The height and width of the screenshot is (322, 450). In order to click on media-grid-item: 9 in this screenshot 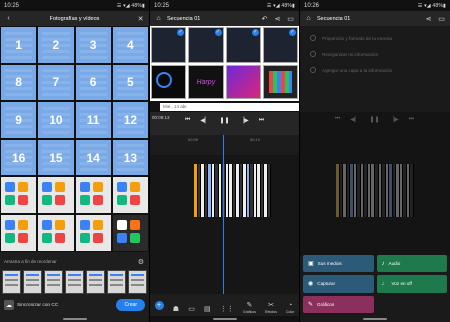, I will do `click(19, 120)`.